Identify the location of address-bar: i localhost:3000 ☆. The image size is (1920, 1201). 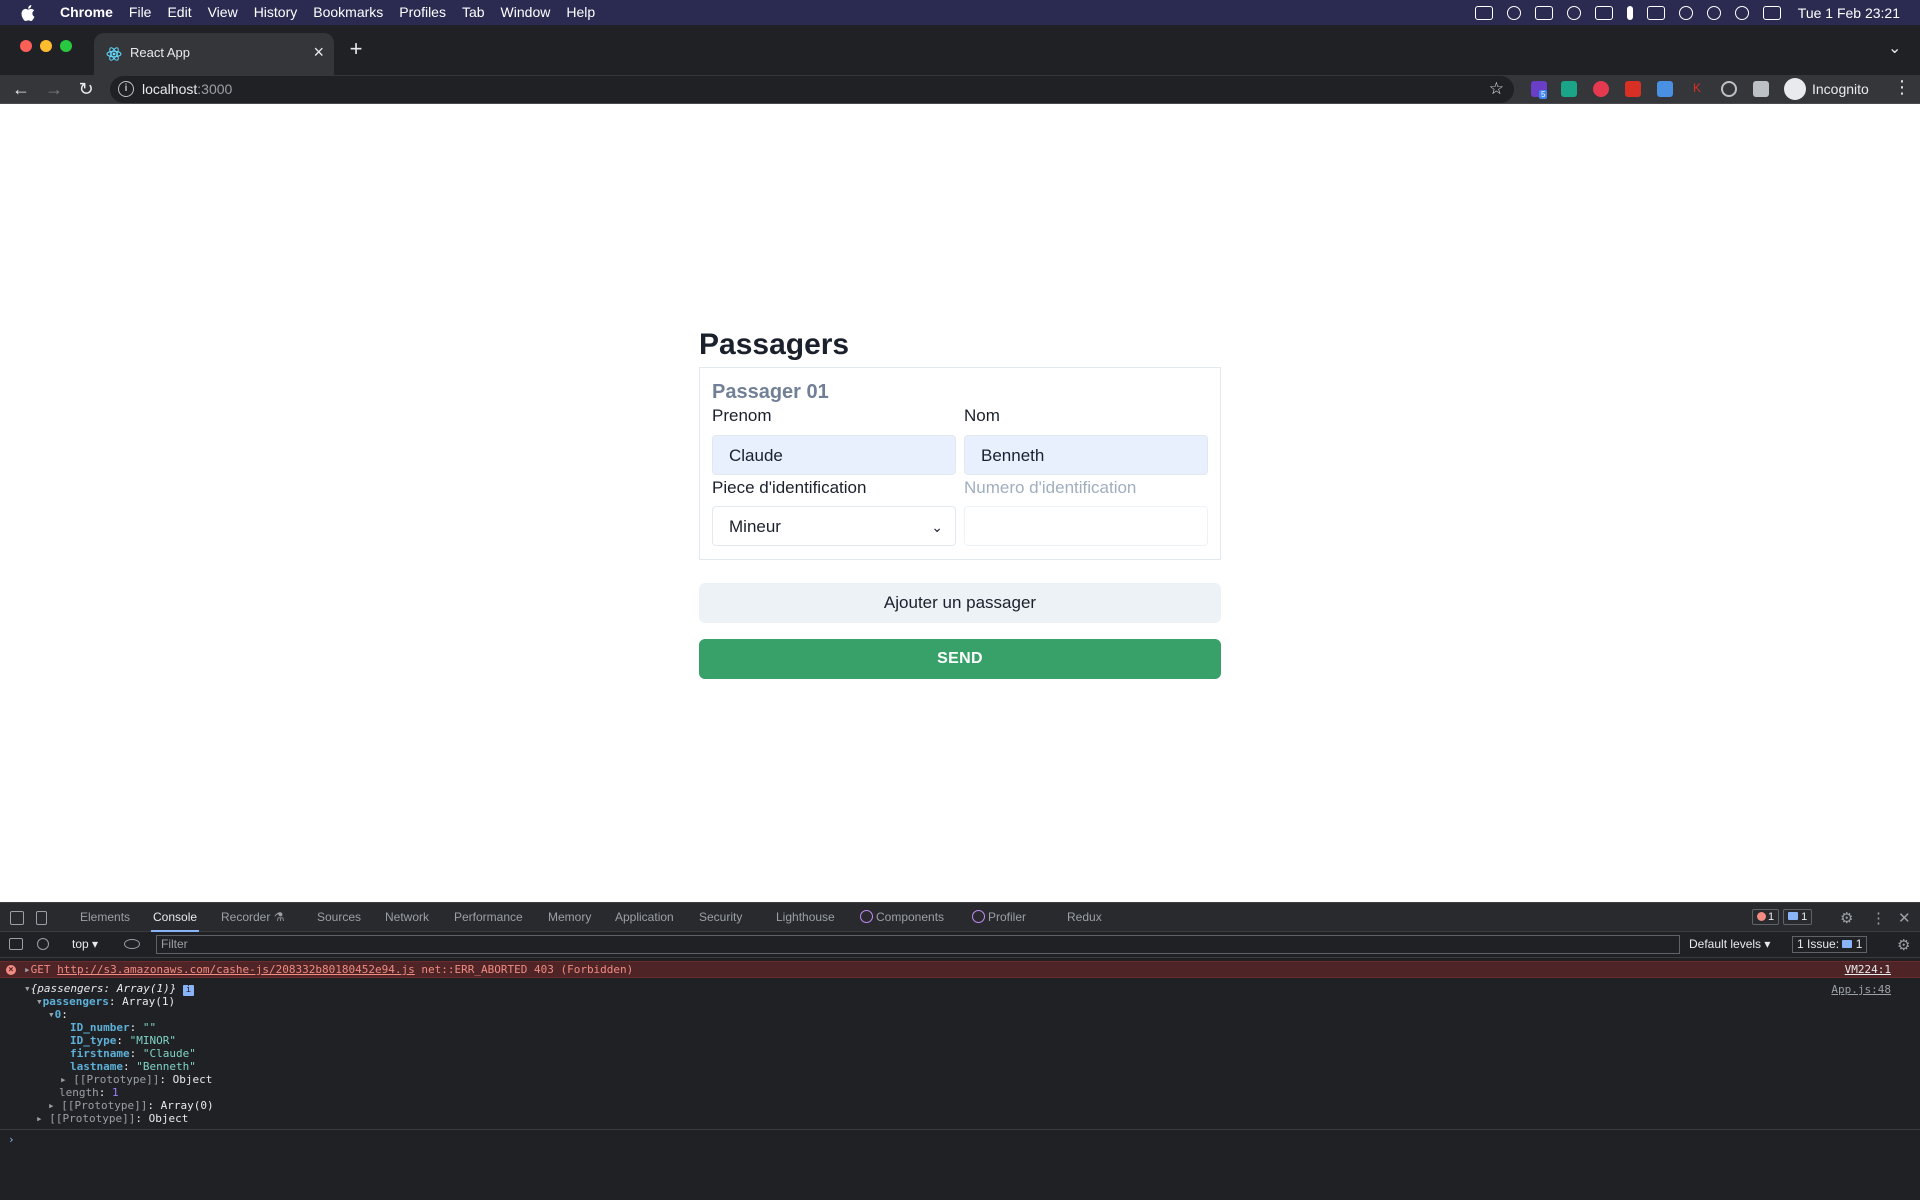
(812, 89).